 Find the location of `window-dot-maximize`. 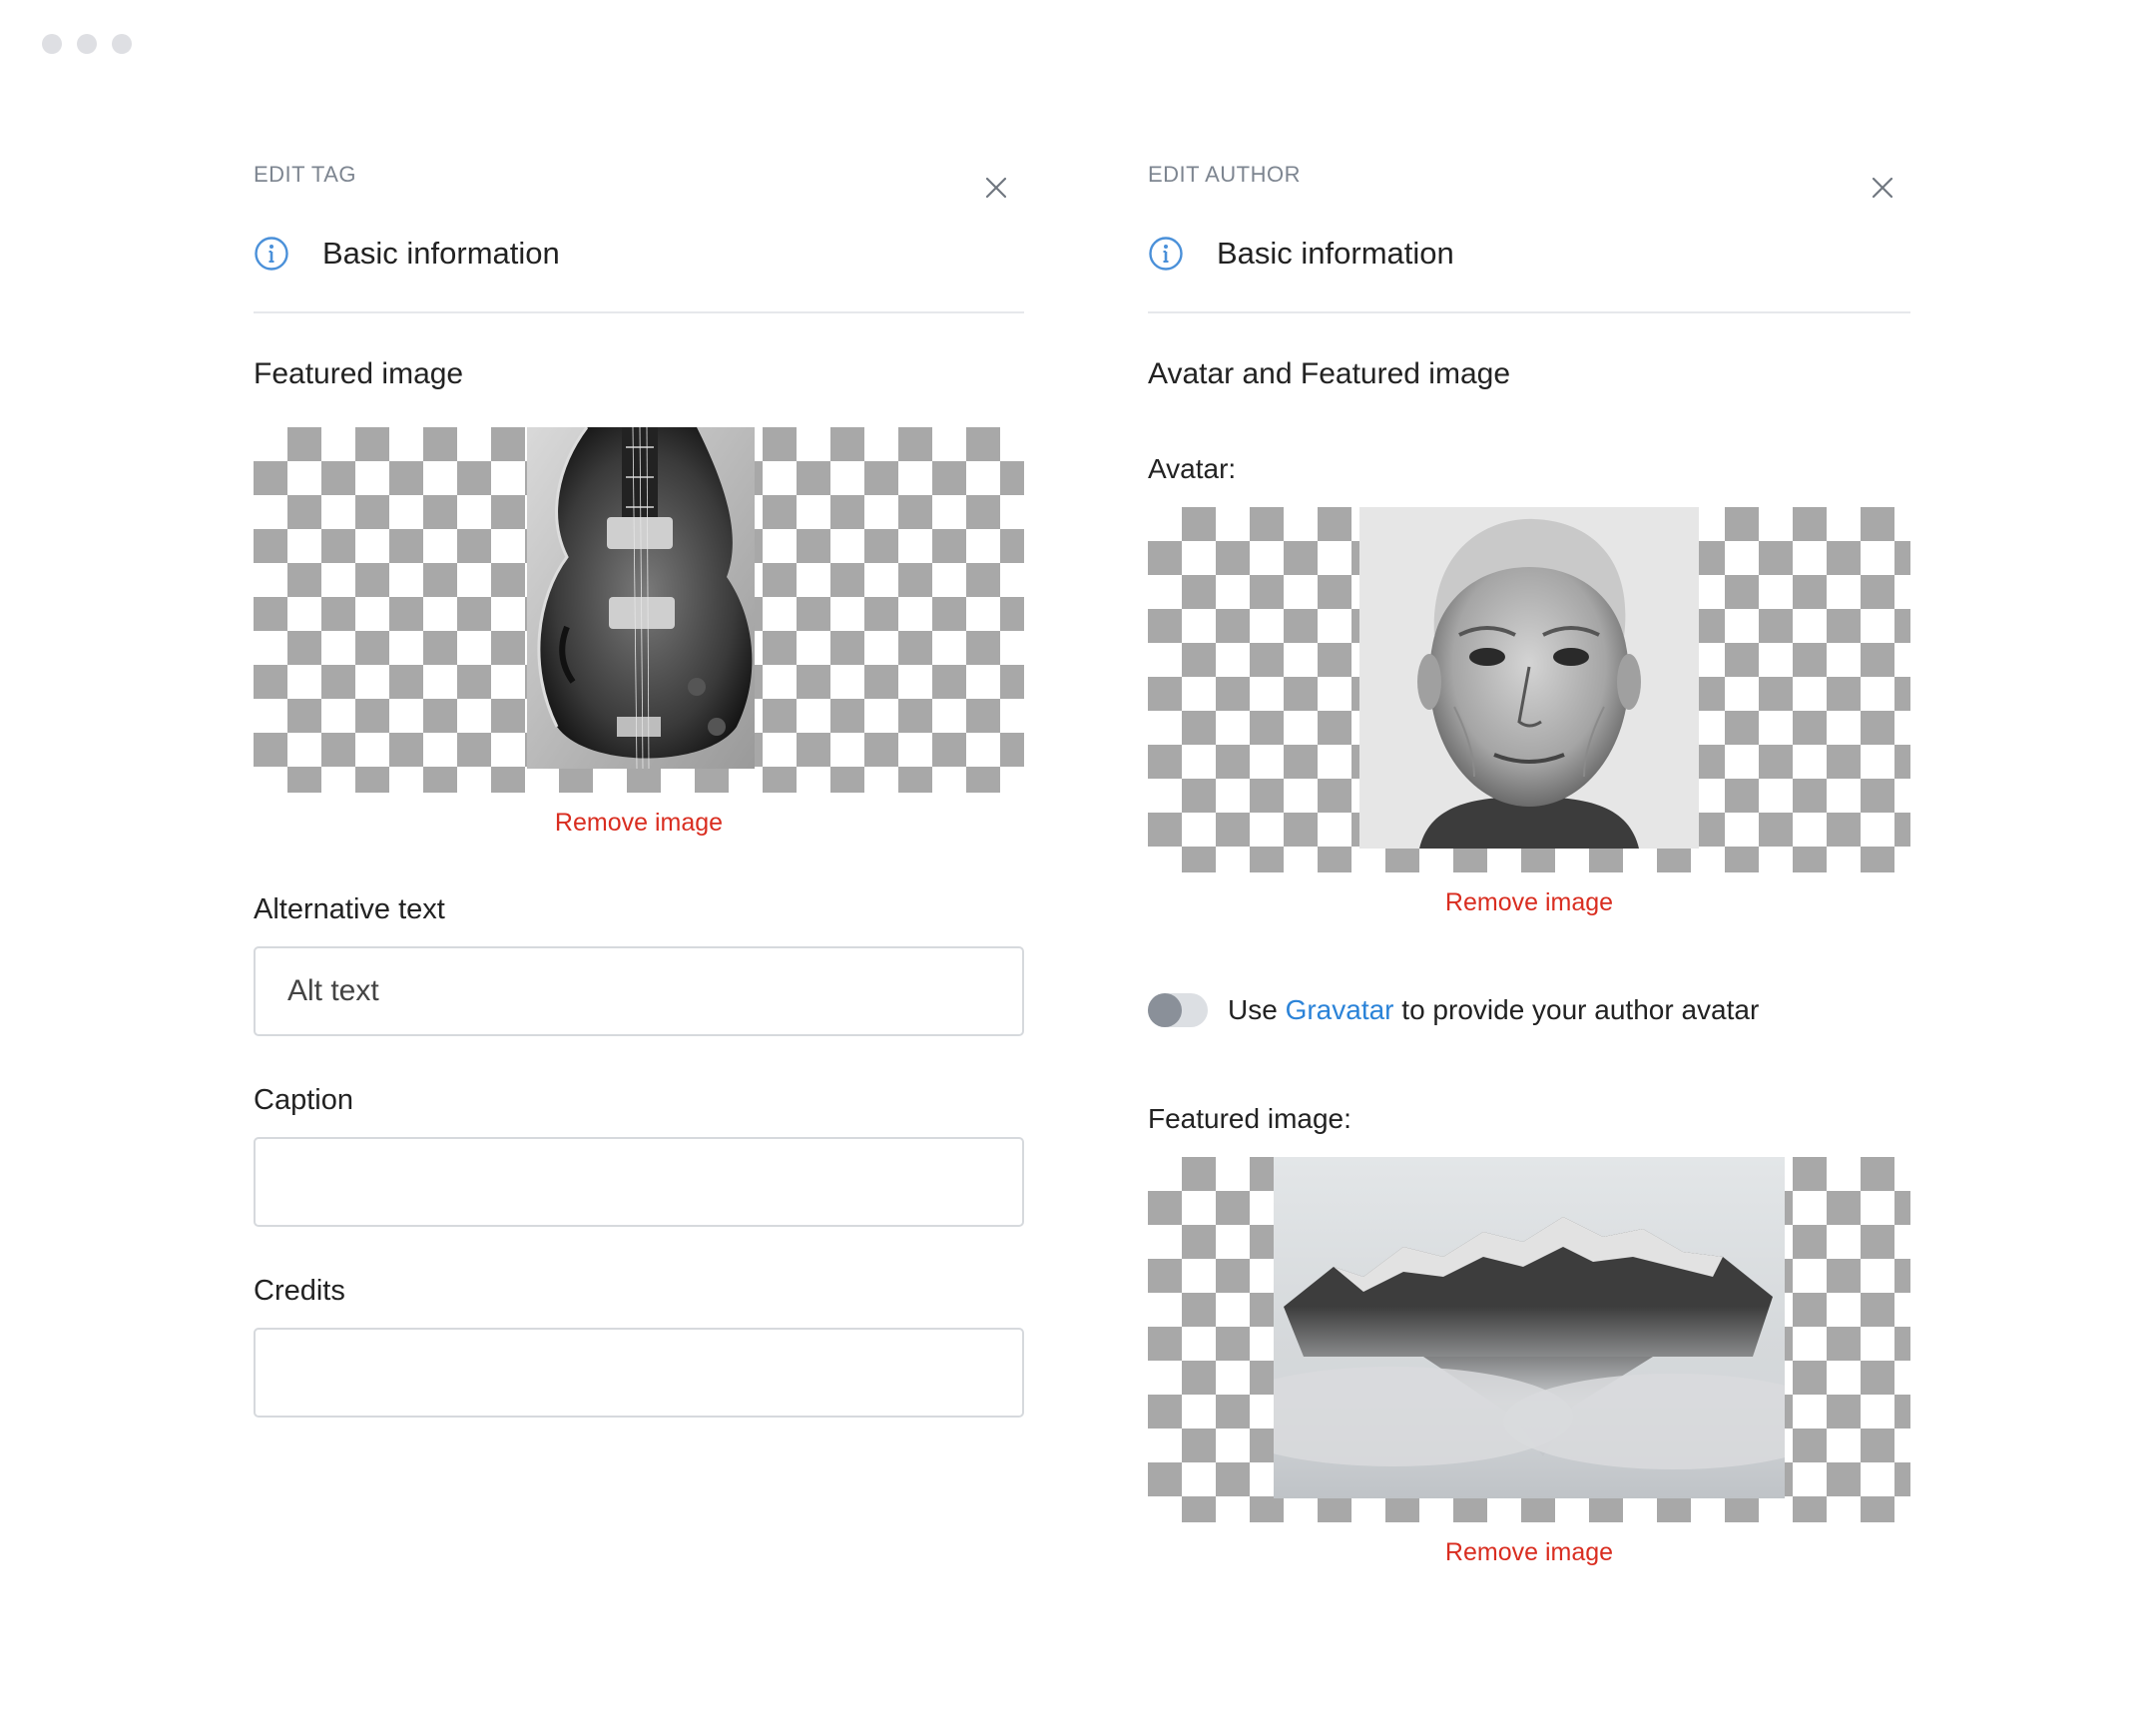

window-dot-maximize is located at coordinates (122, 44).